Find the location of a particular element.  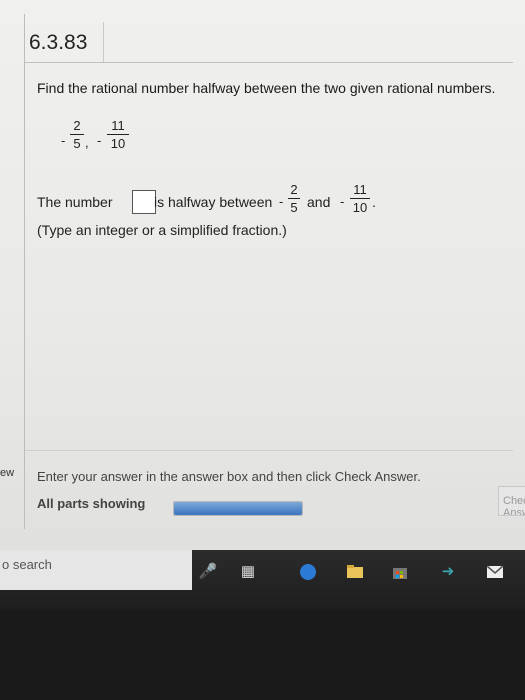

edge-icon is located at coordinates (308, 572).